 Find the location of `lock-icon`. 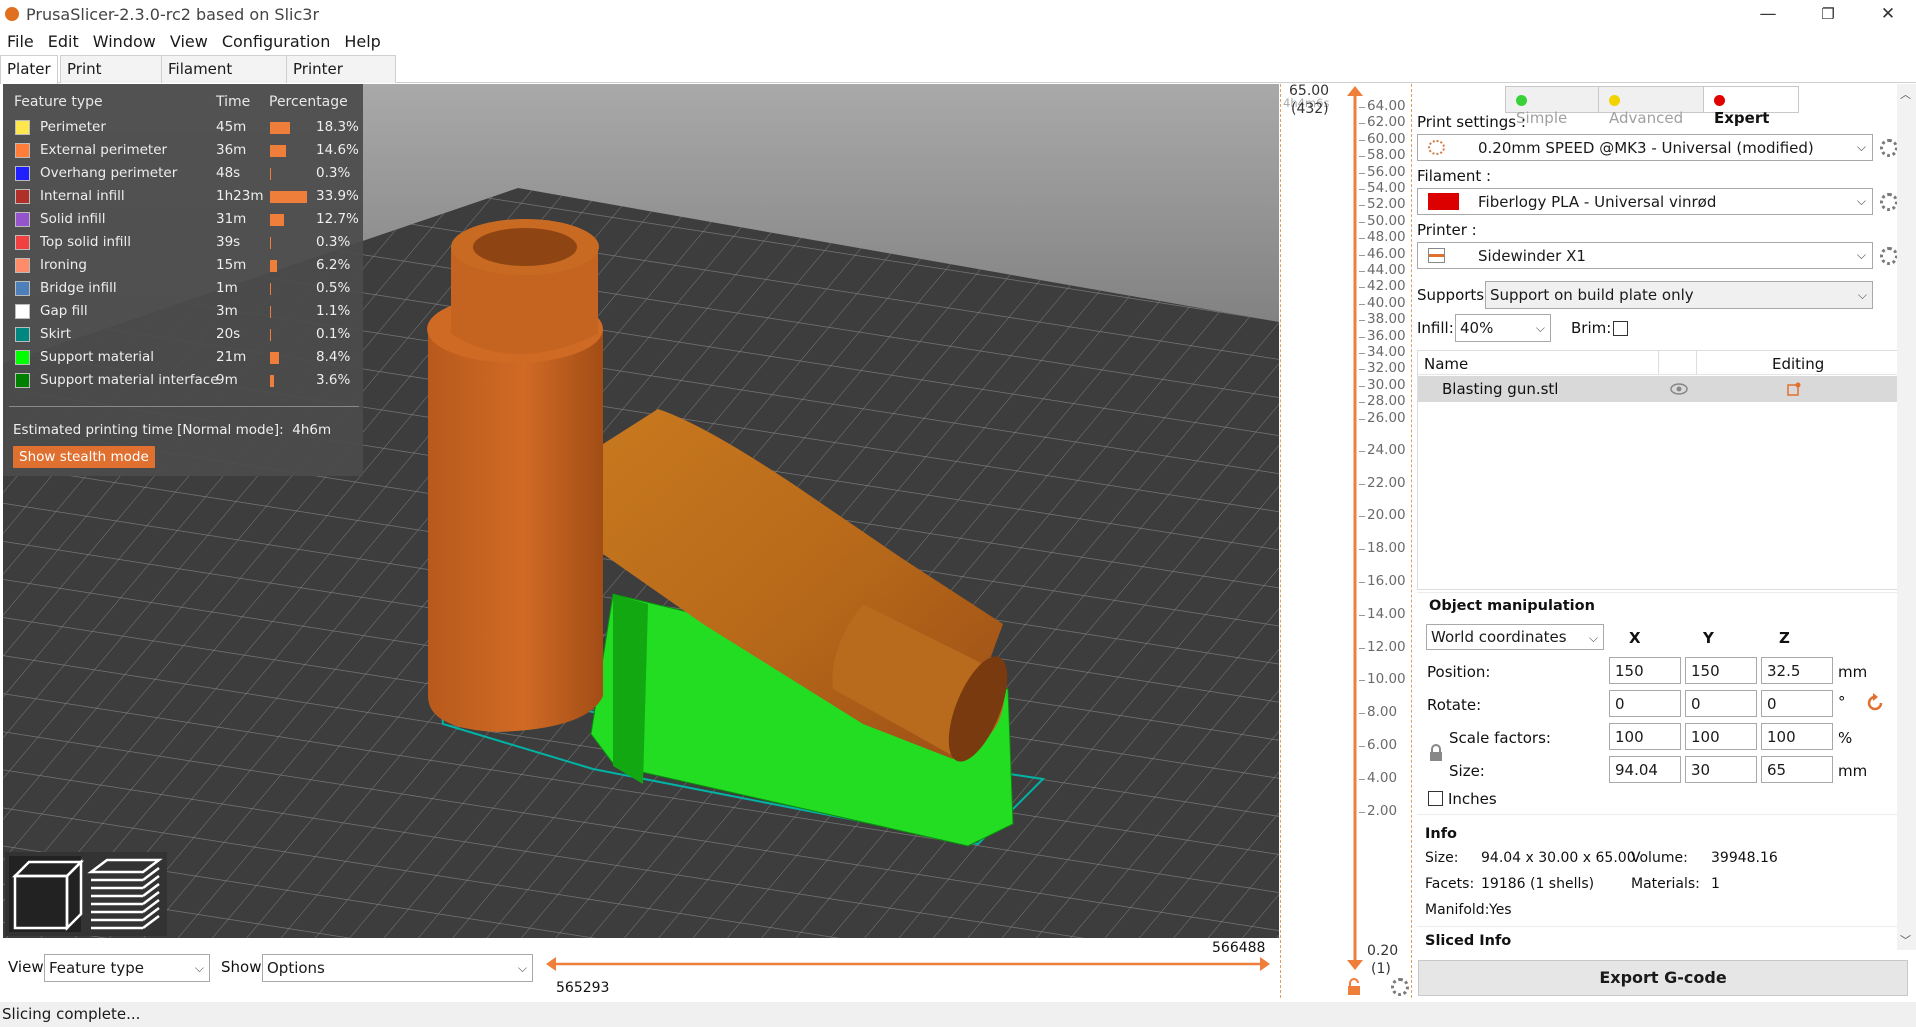

lock-icon is located at coordinates (1354, 987).